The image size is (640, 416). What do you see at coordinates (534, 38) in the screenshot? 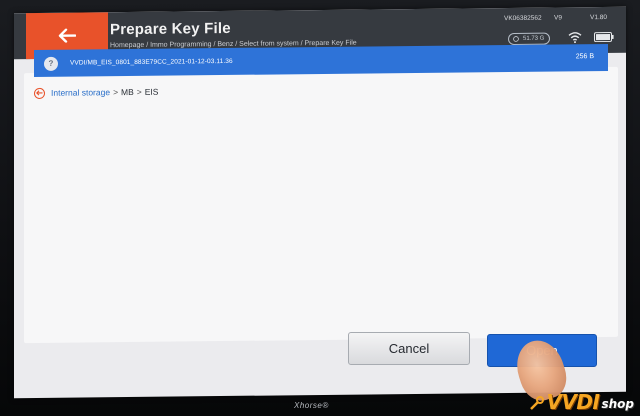
I see `storage-pill-text: 51.73 G` at bounding box center [534, 38].